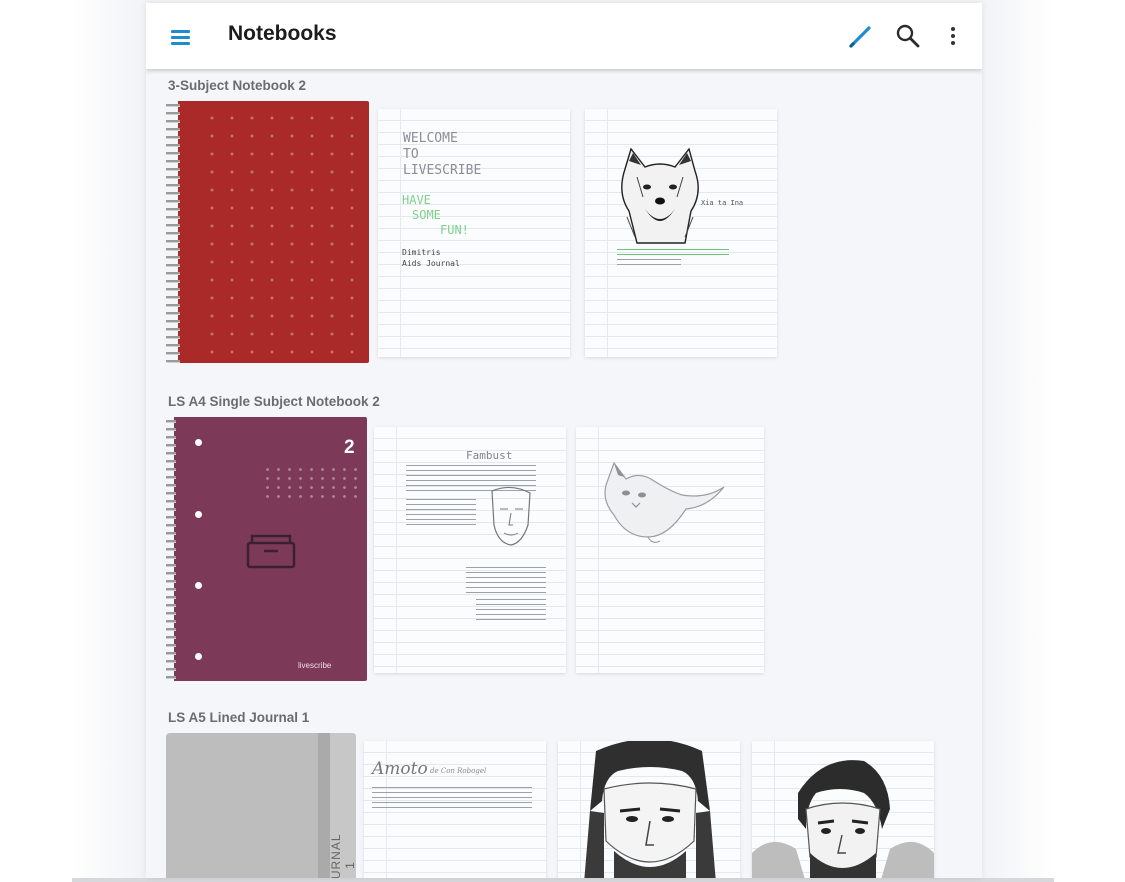  Describe the element at coordinates (430, 138) in the screenshot. I see `page-text: WELCOME` at that location.